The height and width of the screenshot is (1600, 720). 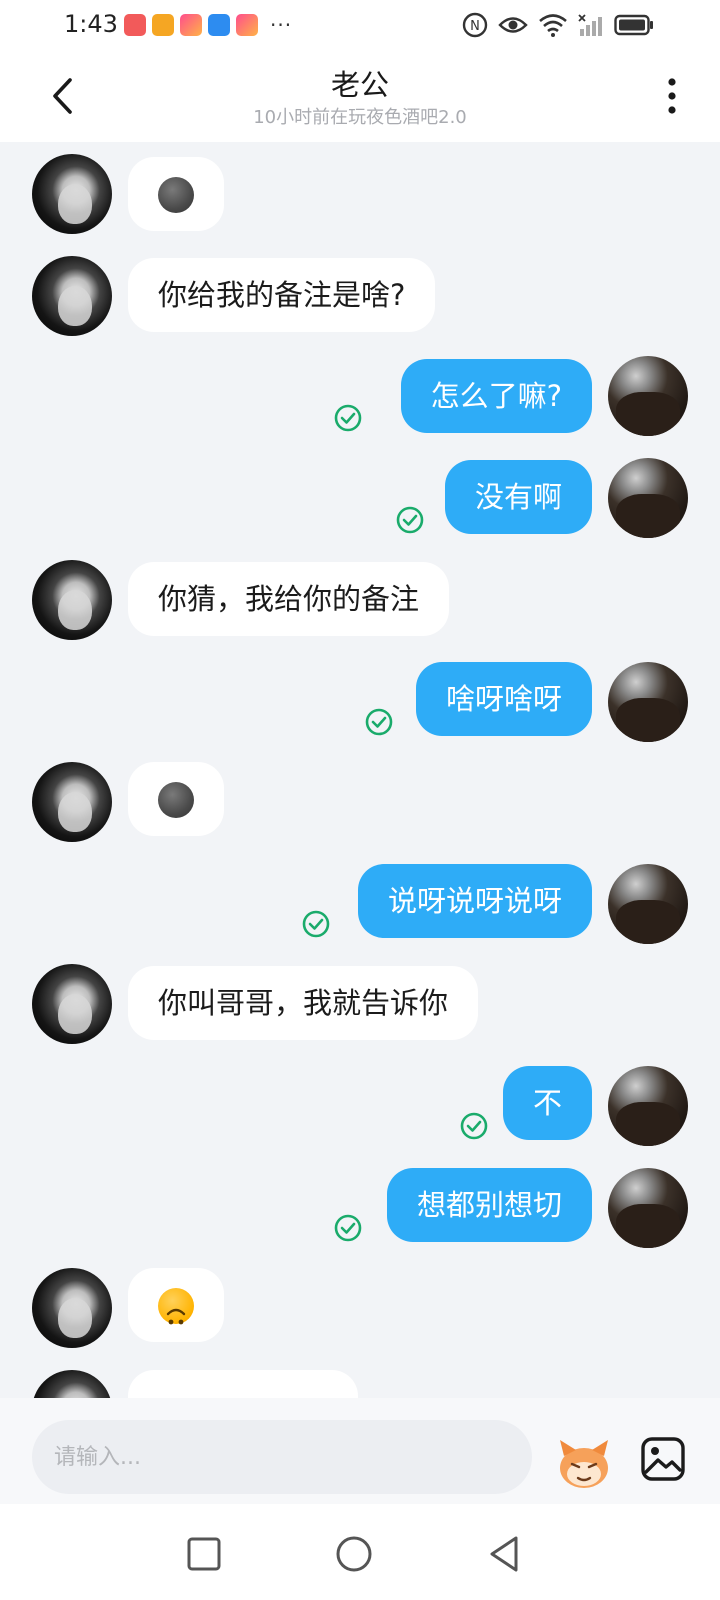 I want to click on more-notifications-icon: ···, so click(x=281, y=25).